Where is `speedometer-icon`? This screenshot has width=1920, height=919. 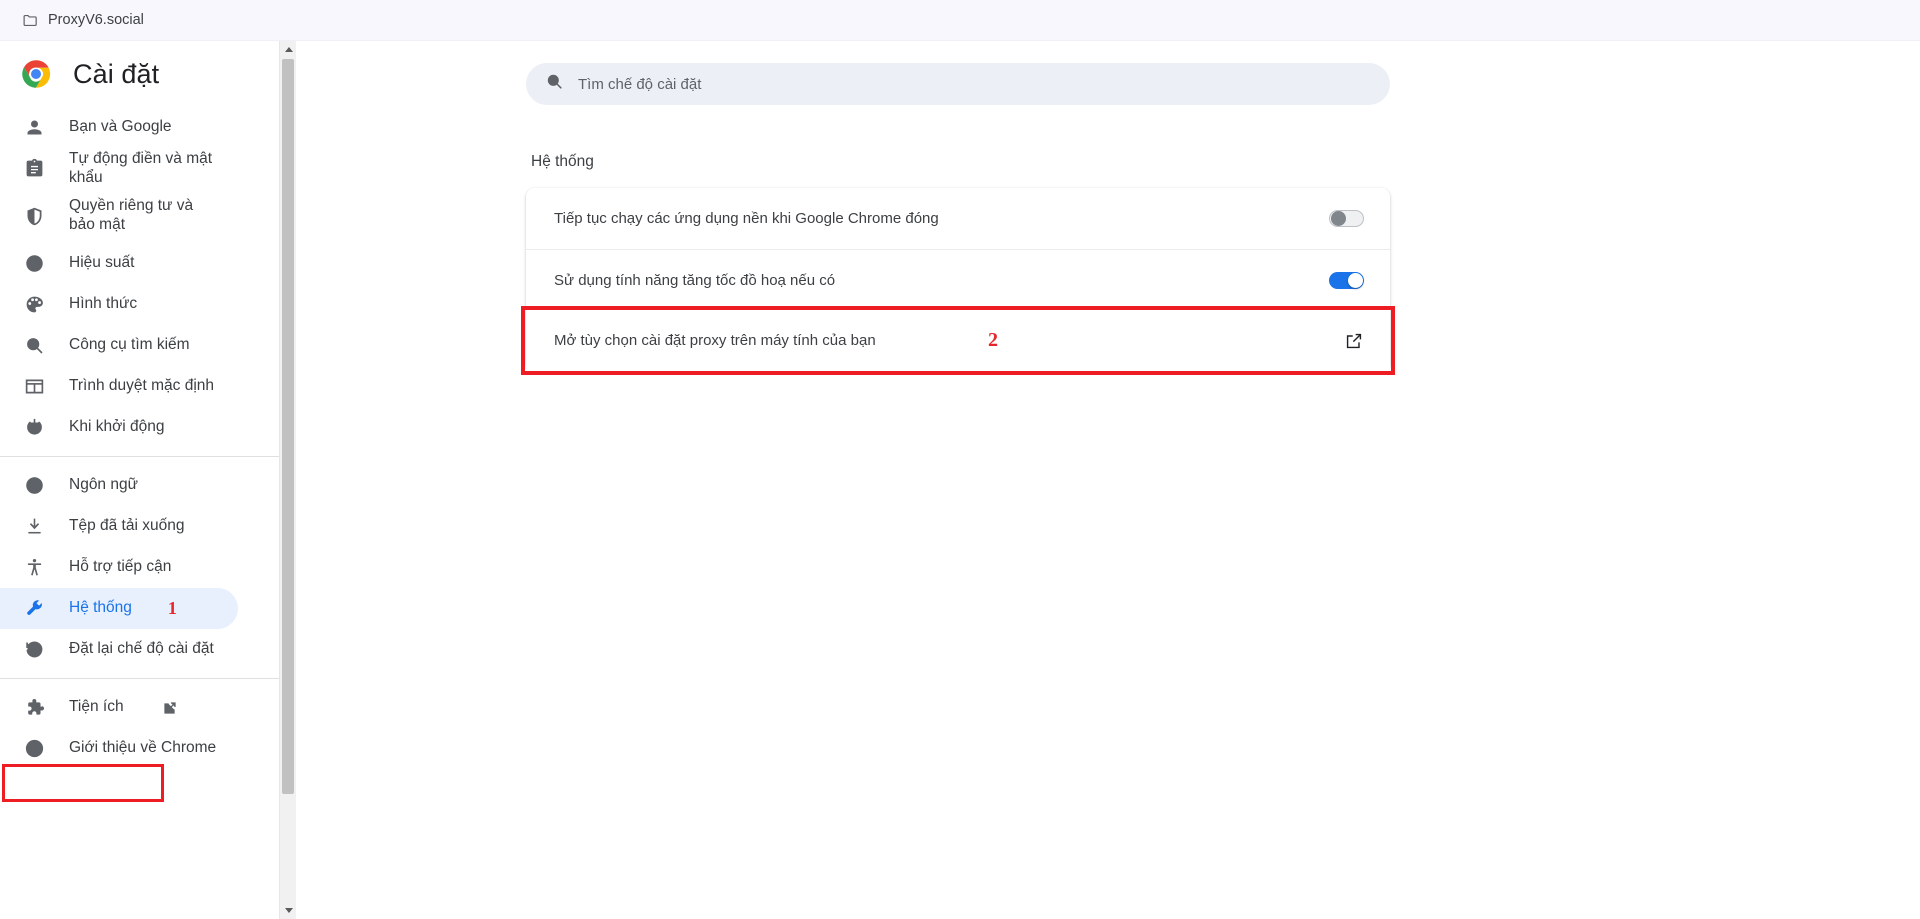 speedometer-icon is located at coordinates (34, 263).